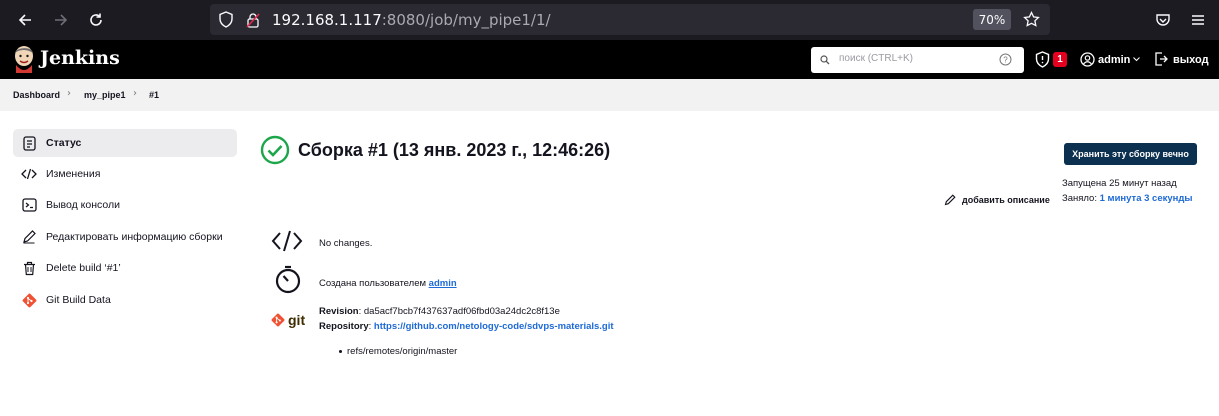 The width and height of the screenshot is (1219, 416). I want to click on sidebar-item-label: Вывод консоли, so click(83, 205).